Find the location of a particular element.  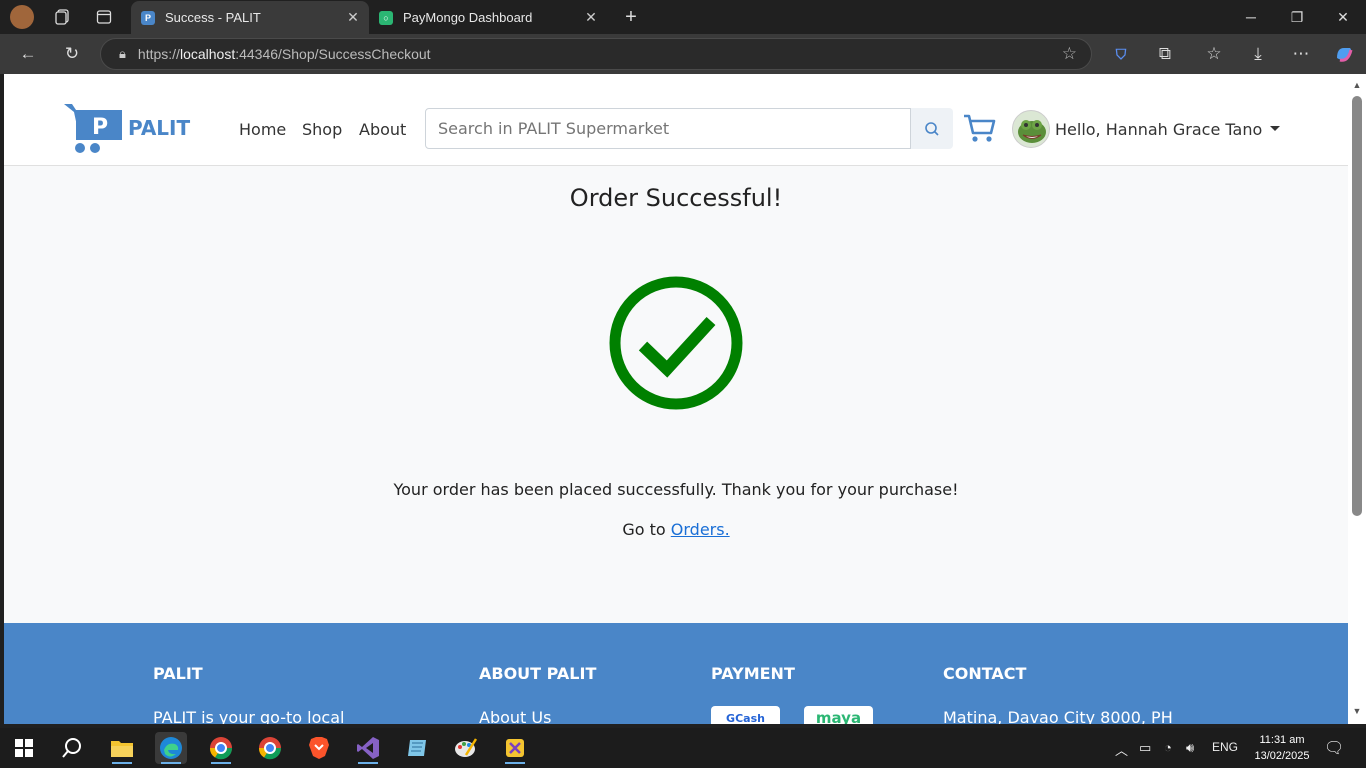

footer-heading-contact: CONTACT is located at coordinates (985, 673).